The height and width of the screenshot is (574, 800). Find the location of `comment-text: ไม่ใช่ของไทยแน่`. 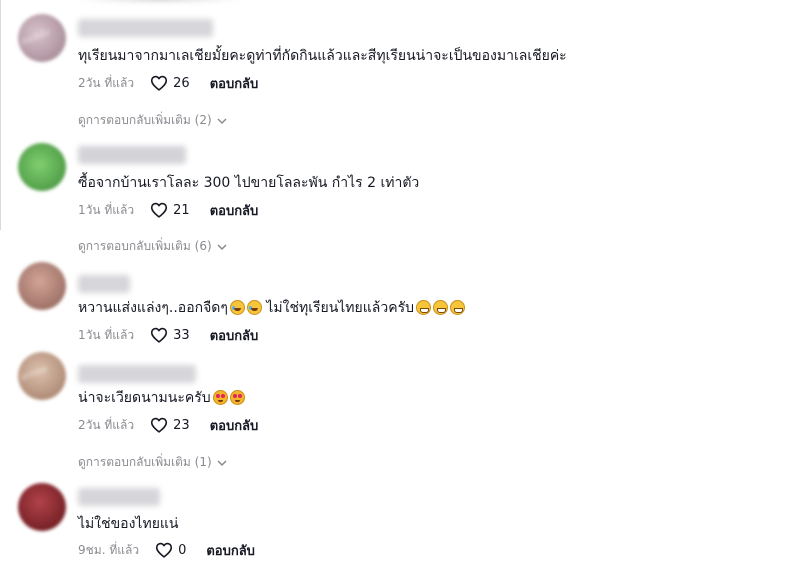

comment-text: ไม่ใช่ของไทยแน่ is located at coordinates (128, 524).